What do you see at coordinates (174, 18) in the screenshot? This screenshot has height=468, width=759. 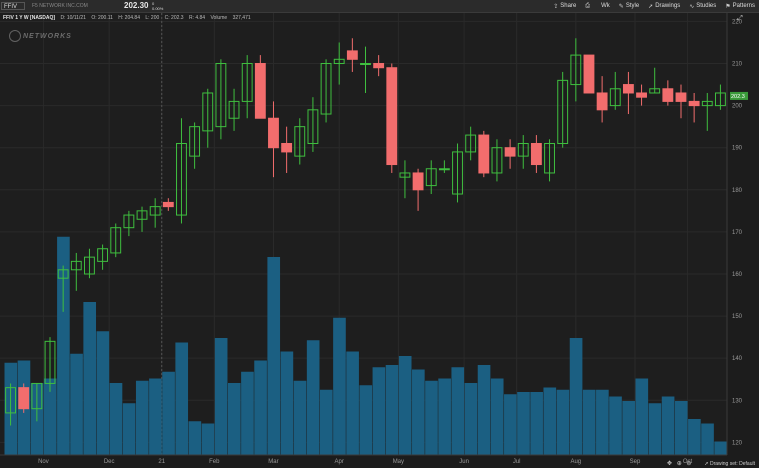 I see `bar-close: C: 202.3` at bounding box center [174, 18].